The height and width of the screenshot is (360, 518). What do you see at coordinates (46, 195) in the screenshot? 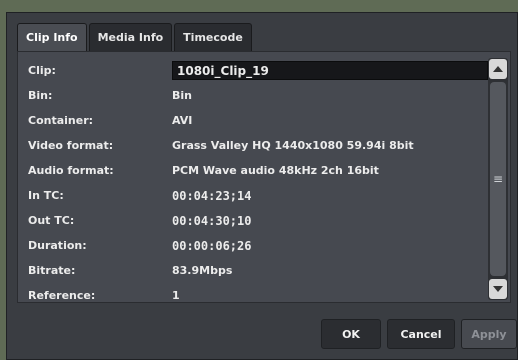
I see `in-tc-label: In TC:` at bounding box center [46, 195].